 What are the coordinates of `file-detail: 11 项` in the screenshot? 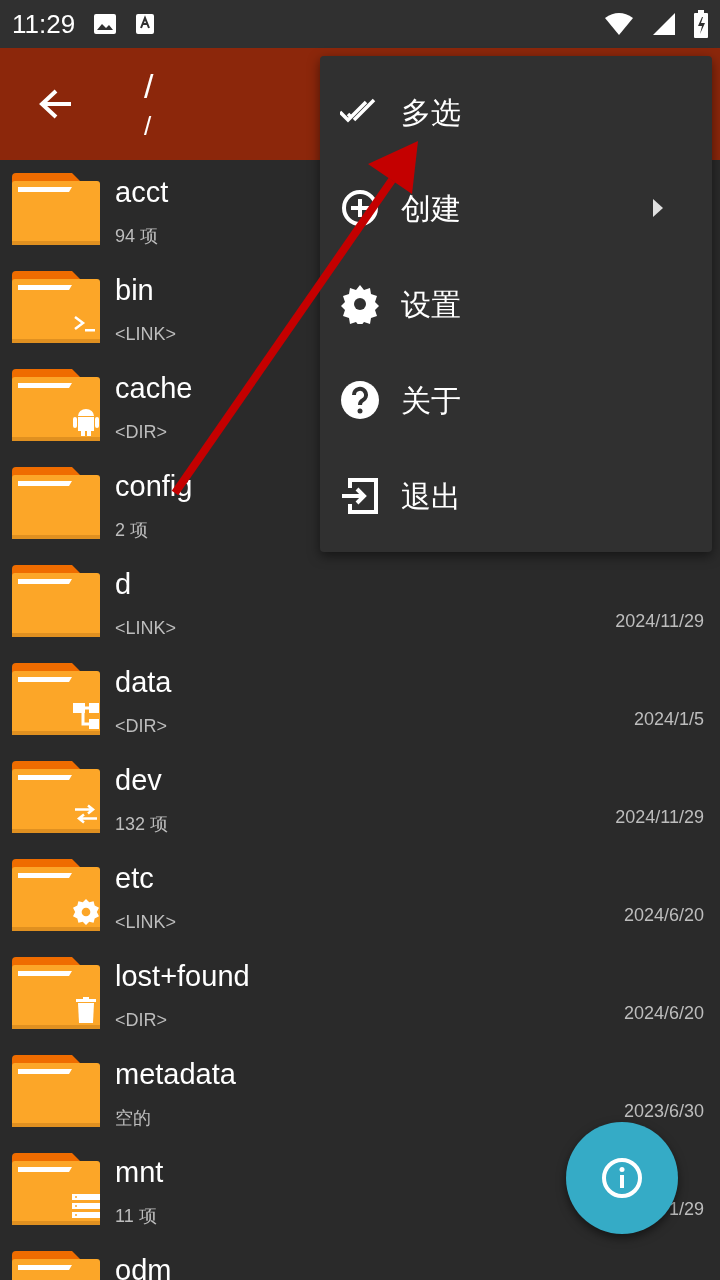 It's located at (136, 1216).